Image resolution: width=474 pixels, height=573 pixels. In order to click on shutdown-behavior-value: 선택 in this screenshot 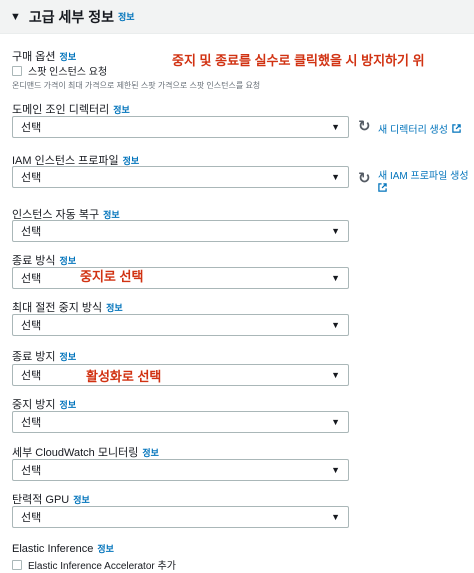, I will do `click(31, 279)`.